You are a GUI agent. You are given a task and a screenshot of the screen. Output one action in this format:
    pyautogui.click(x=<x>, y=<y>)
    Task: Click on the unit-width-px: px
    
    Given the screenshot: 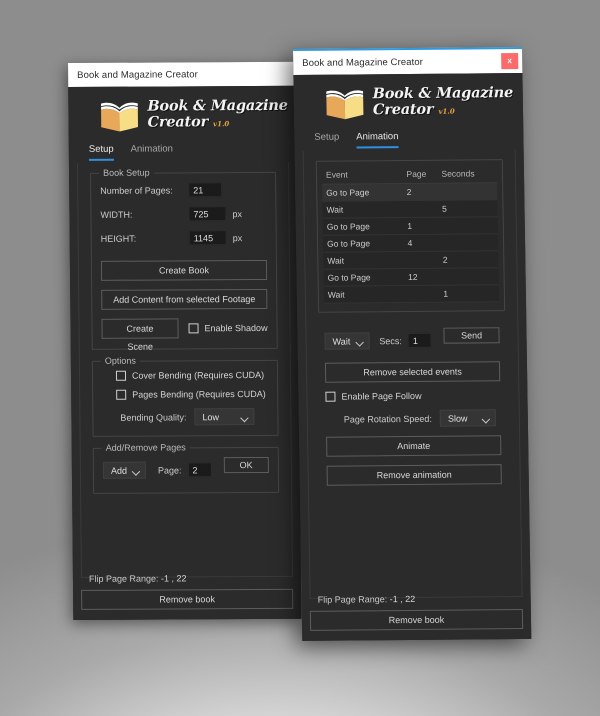 What is the action you would take?
    pyautogui.click(x=237, y=213)
    